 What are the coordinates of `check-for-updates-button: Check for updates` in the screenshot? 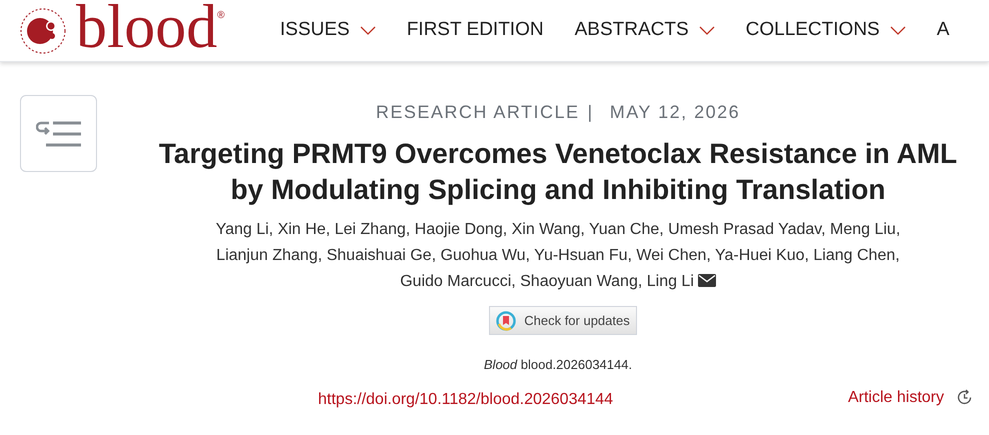 It's located at (563, 320).